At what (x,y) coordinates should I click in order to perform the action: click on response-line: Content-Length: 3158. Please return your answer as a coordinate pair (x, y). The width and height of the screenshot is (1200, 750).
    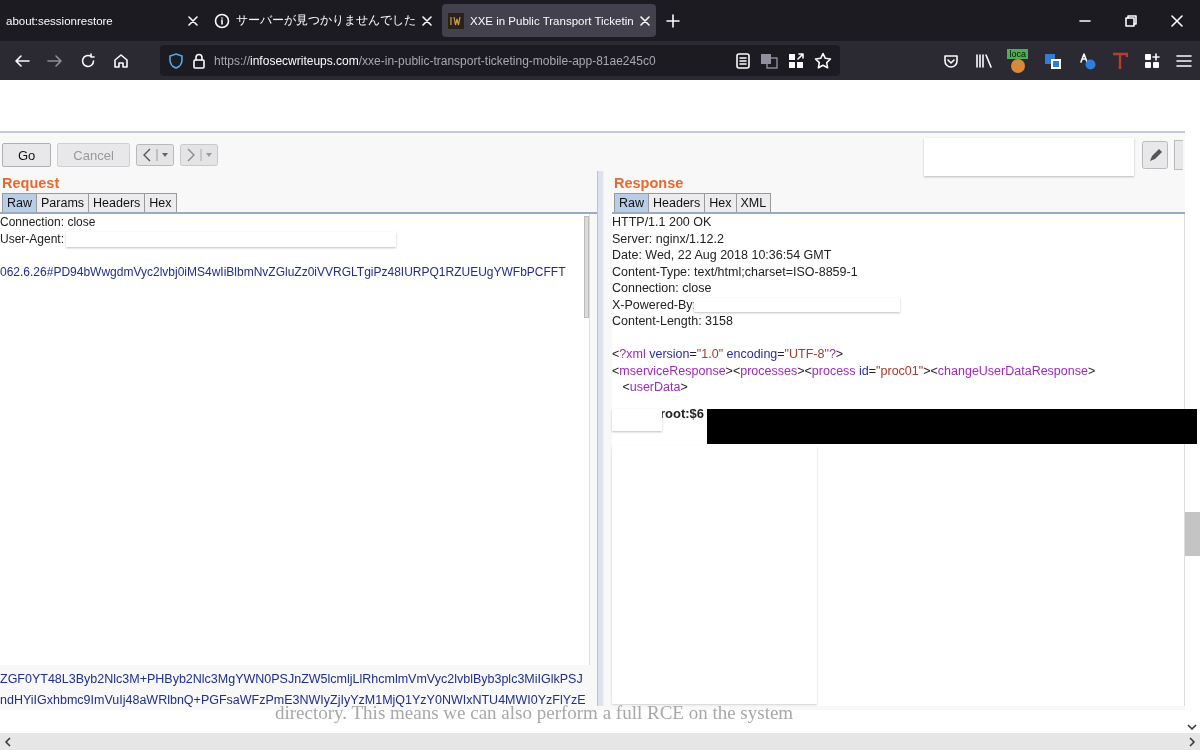
    Looking at the image, I should click on (672, 321).